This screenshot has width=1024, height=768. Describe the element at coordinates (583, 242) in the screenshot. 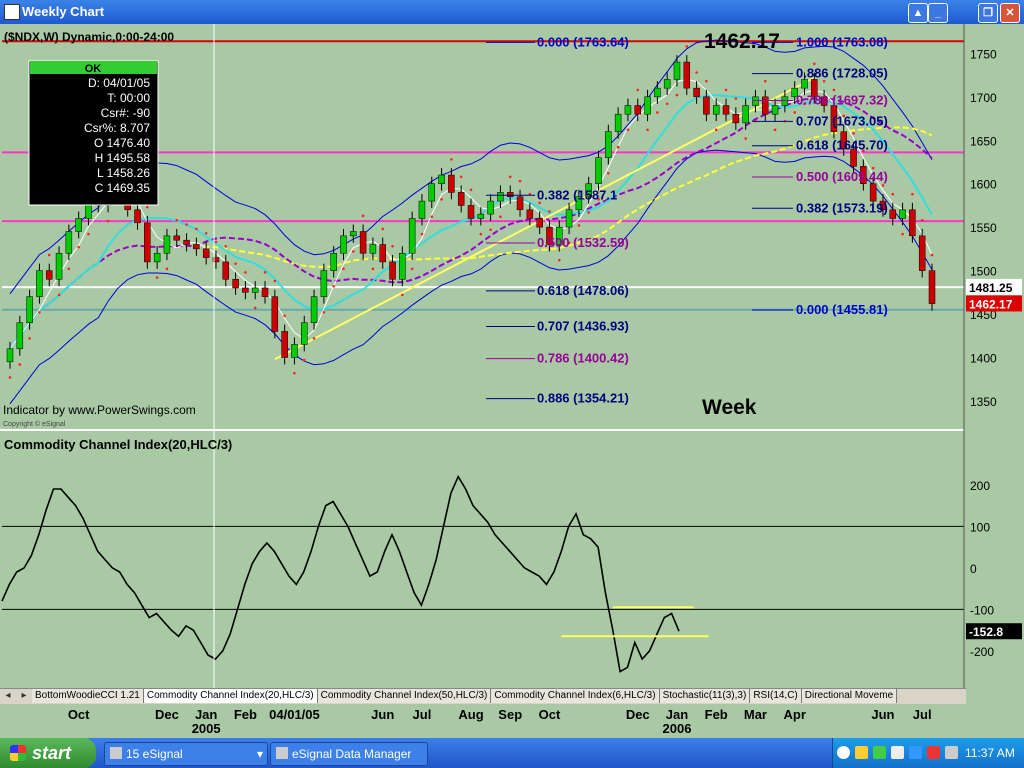

I see `fib-left-label: 0.500 (1532.59)` at that location.